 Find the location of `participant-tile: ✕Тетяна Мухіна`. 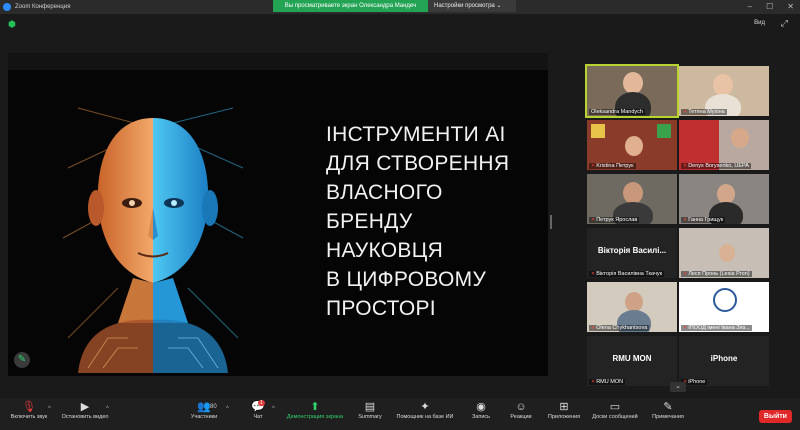

participant-tile: ✕Тетяна Мухіна is located at coordinates (724, 91).